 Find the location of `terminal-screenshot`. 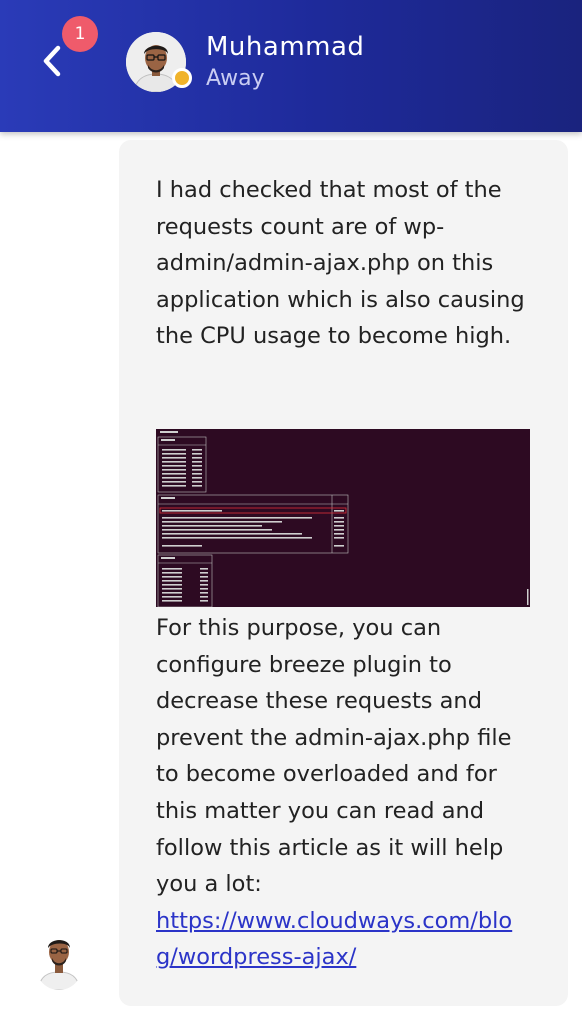

terminal-screenshot is located at coordinates (343, 518).